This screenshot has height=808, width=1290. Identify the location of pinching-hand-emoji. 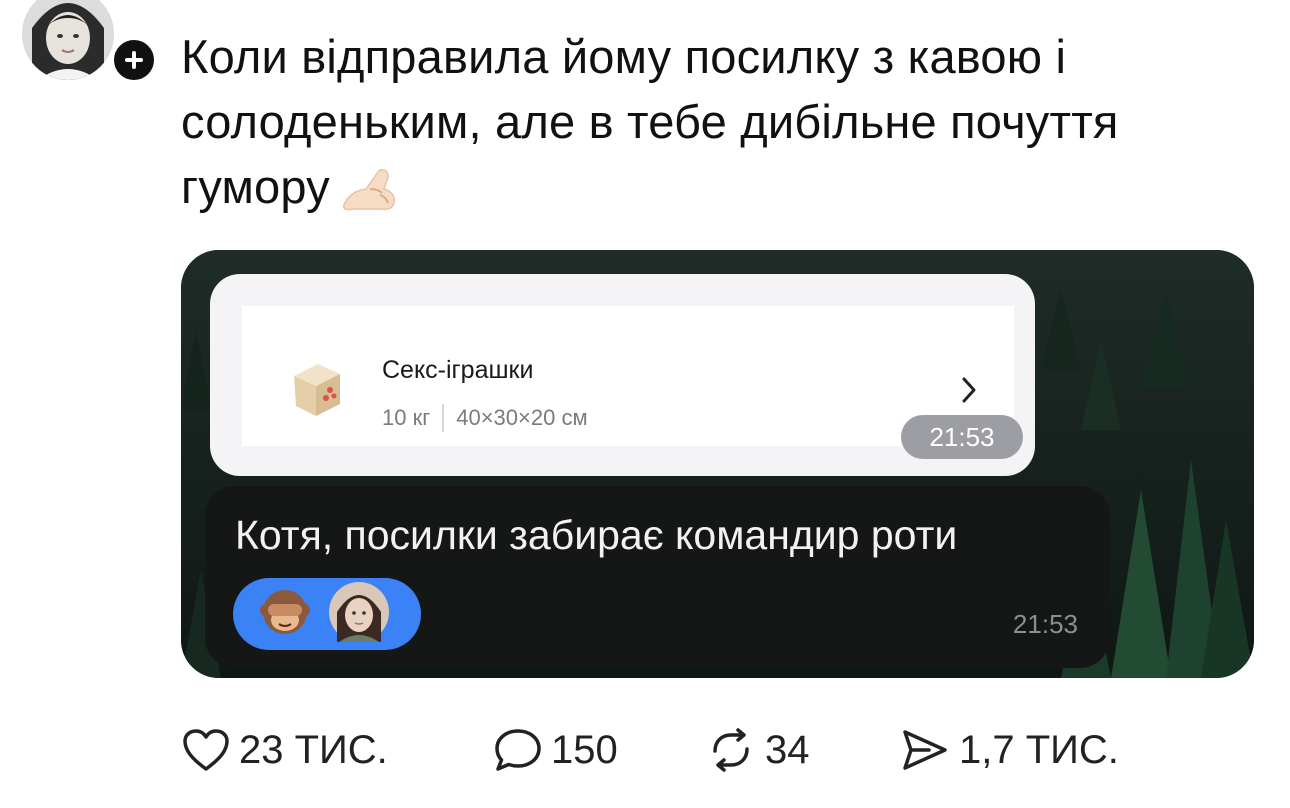
(370, 196).